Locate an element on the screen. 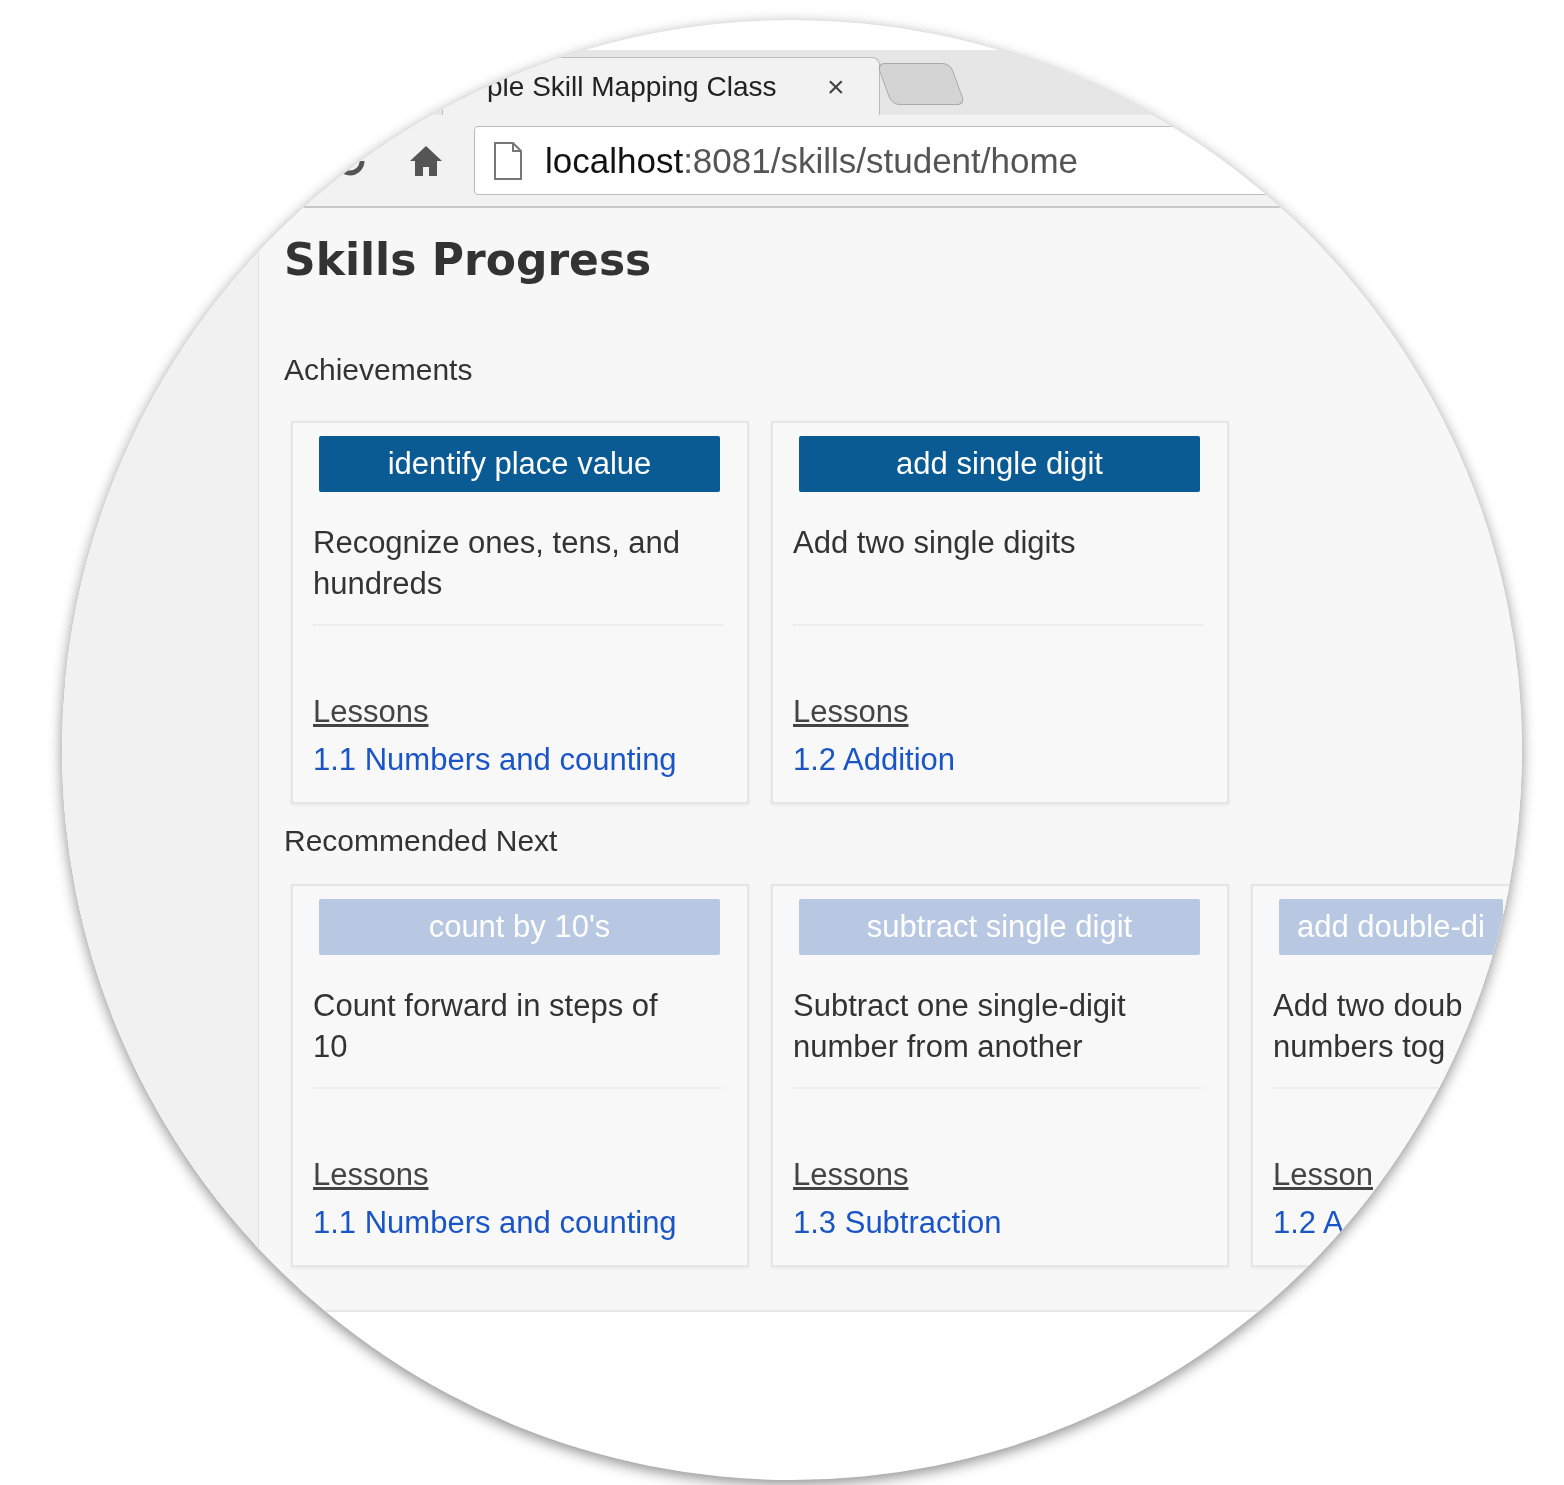 The image size is (1564, 1485). lesson-link: 1.2 A is located at coordinates (1308, 1223).